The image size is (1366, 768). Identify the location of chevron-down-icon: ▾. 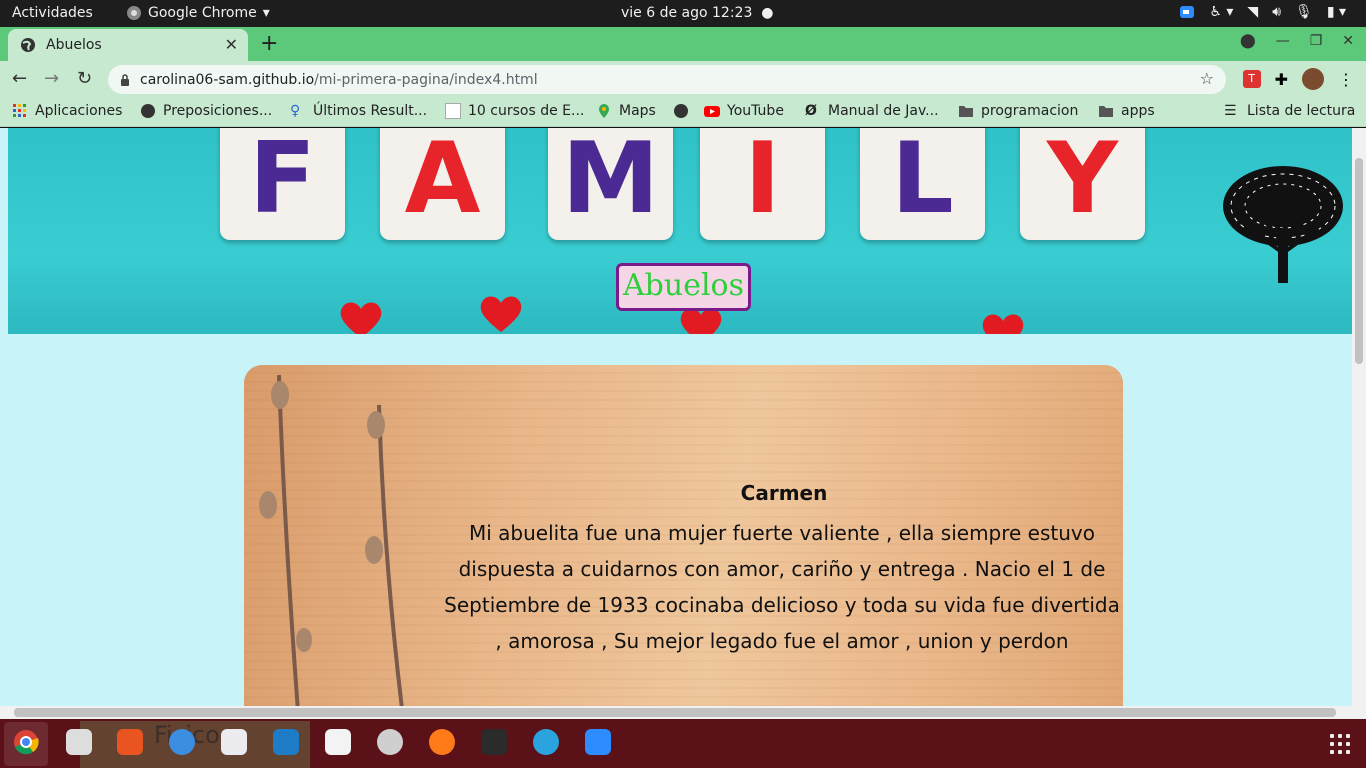
(266, 13).